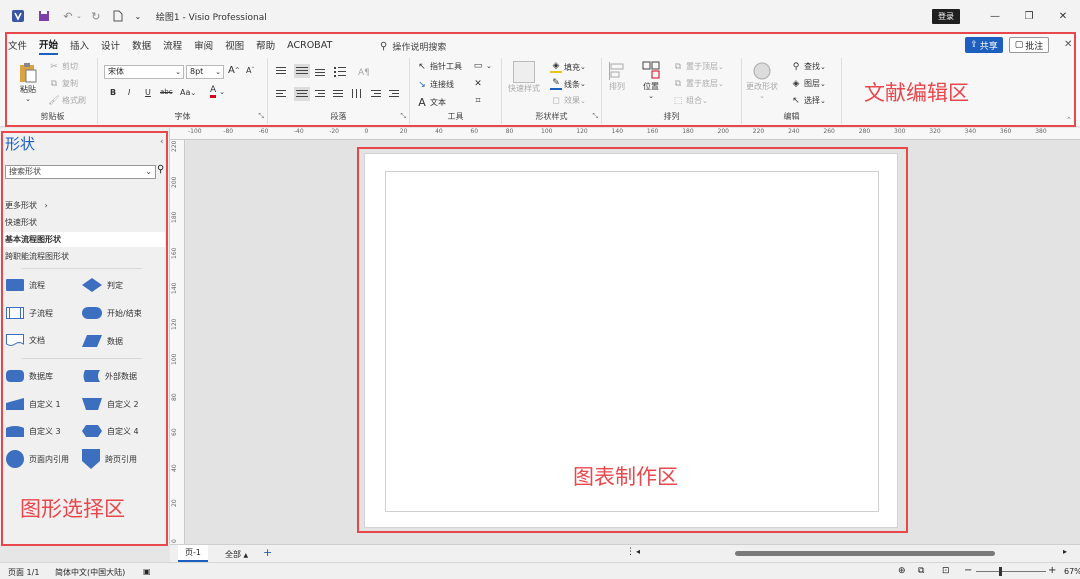 Image resolution: width=1080 pixels, height=579 pixels. What do you see at coordinates (995, 16) in the screenshot?
I see `minimize-icon: —` at bounding box center [995, 16].